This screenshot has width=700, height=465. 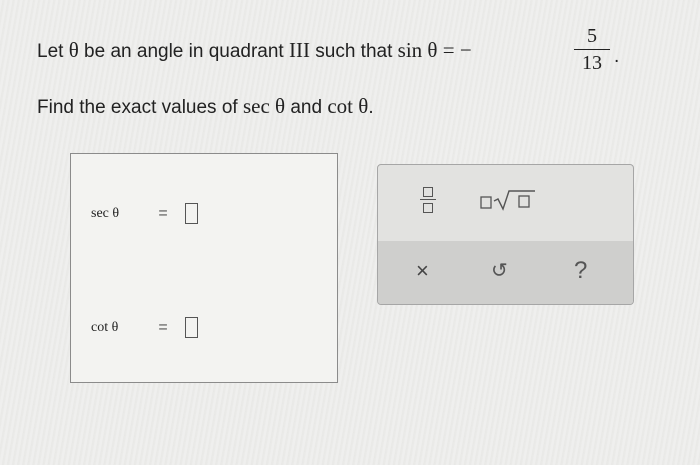 I want to click on sec-answer-row: sec θ =, so click(x=144, y=213).